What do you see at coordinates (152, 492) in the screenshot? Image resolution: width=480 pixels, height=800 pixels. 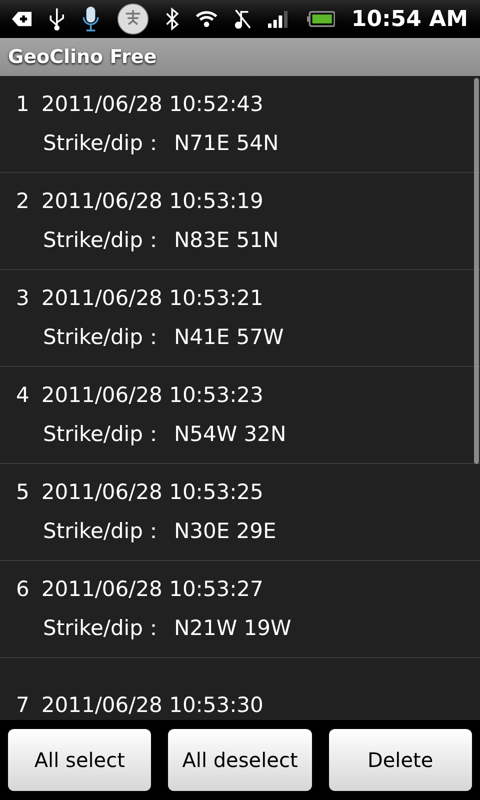 I see `record-timestamp: 2011/06/28 10:53:25` at bounding box center [152, 492].